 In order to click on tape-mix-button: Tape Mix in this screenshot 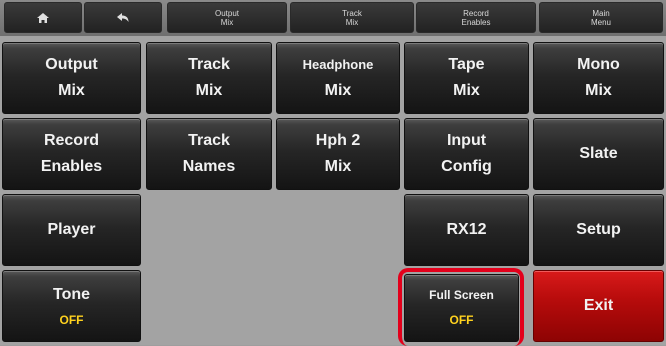, I will do `click(466, 78)`.